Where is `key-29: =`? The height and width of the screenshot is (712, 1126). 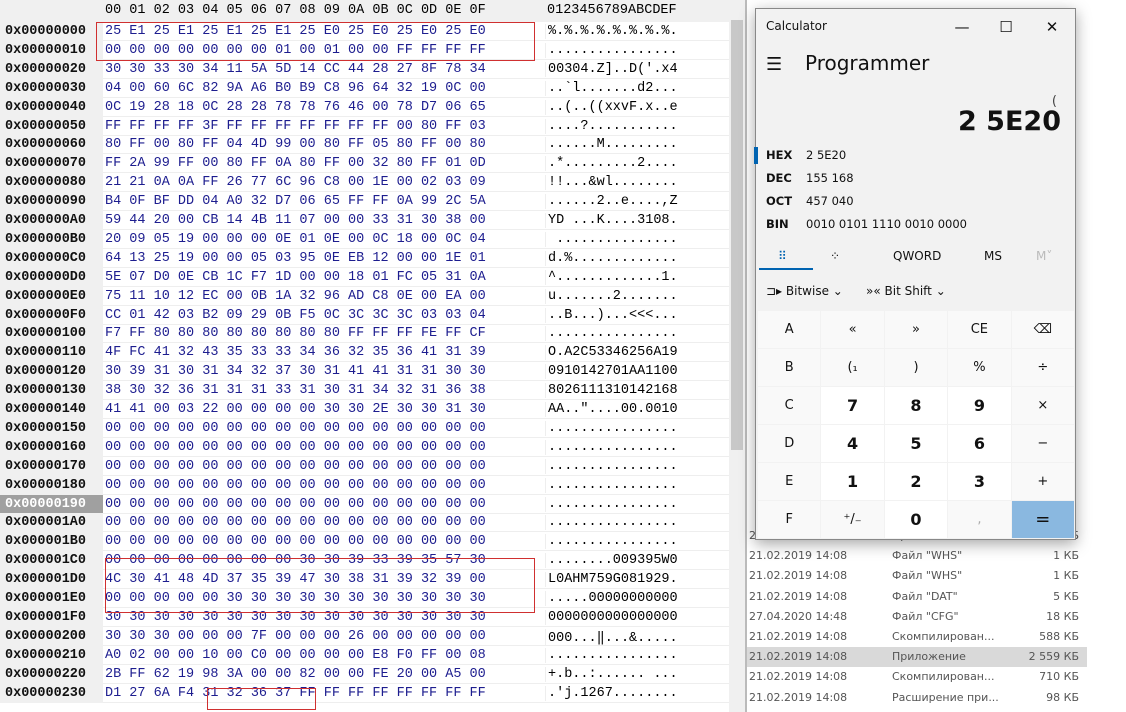
key-29: = is located at coordinates (1042, 519).